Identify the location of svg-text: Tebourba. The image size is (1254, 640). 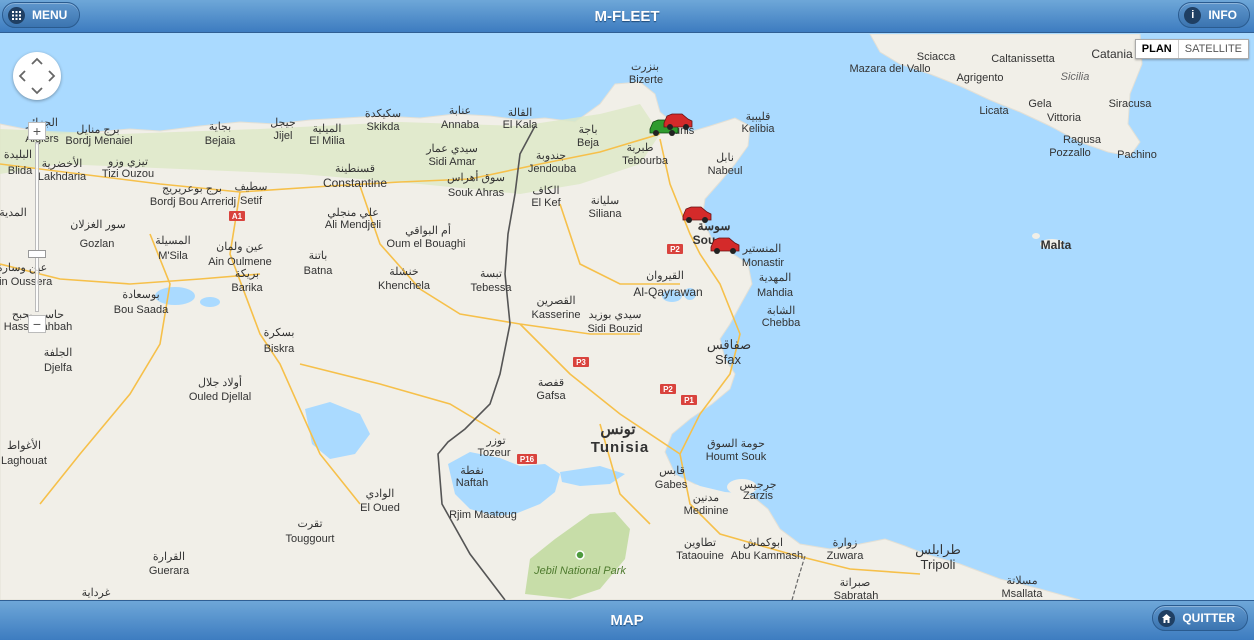
(645, 161).